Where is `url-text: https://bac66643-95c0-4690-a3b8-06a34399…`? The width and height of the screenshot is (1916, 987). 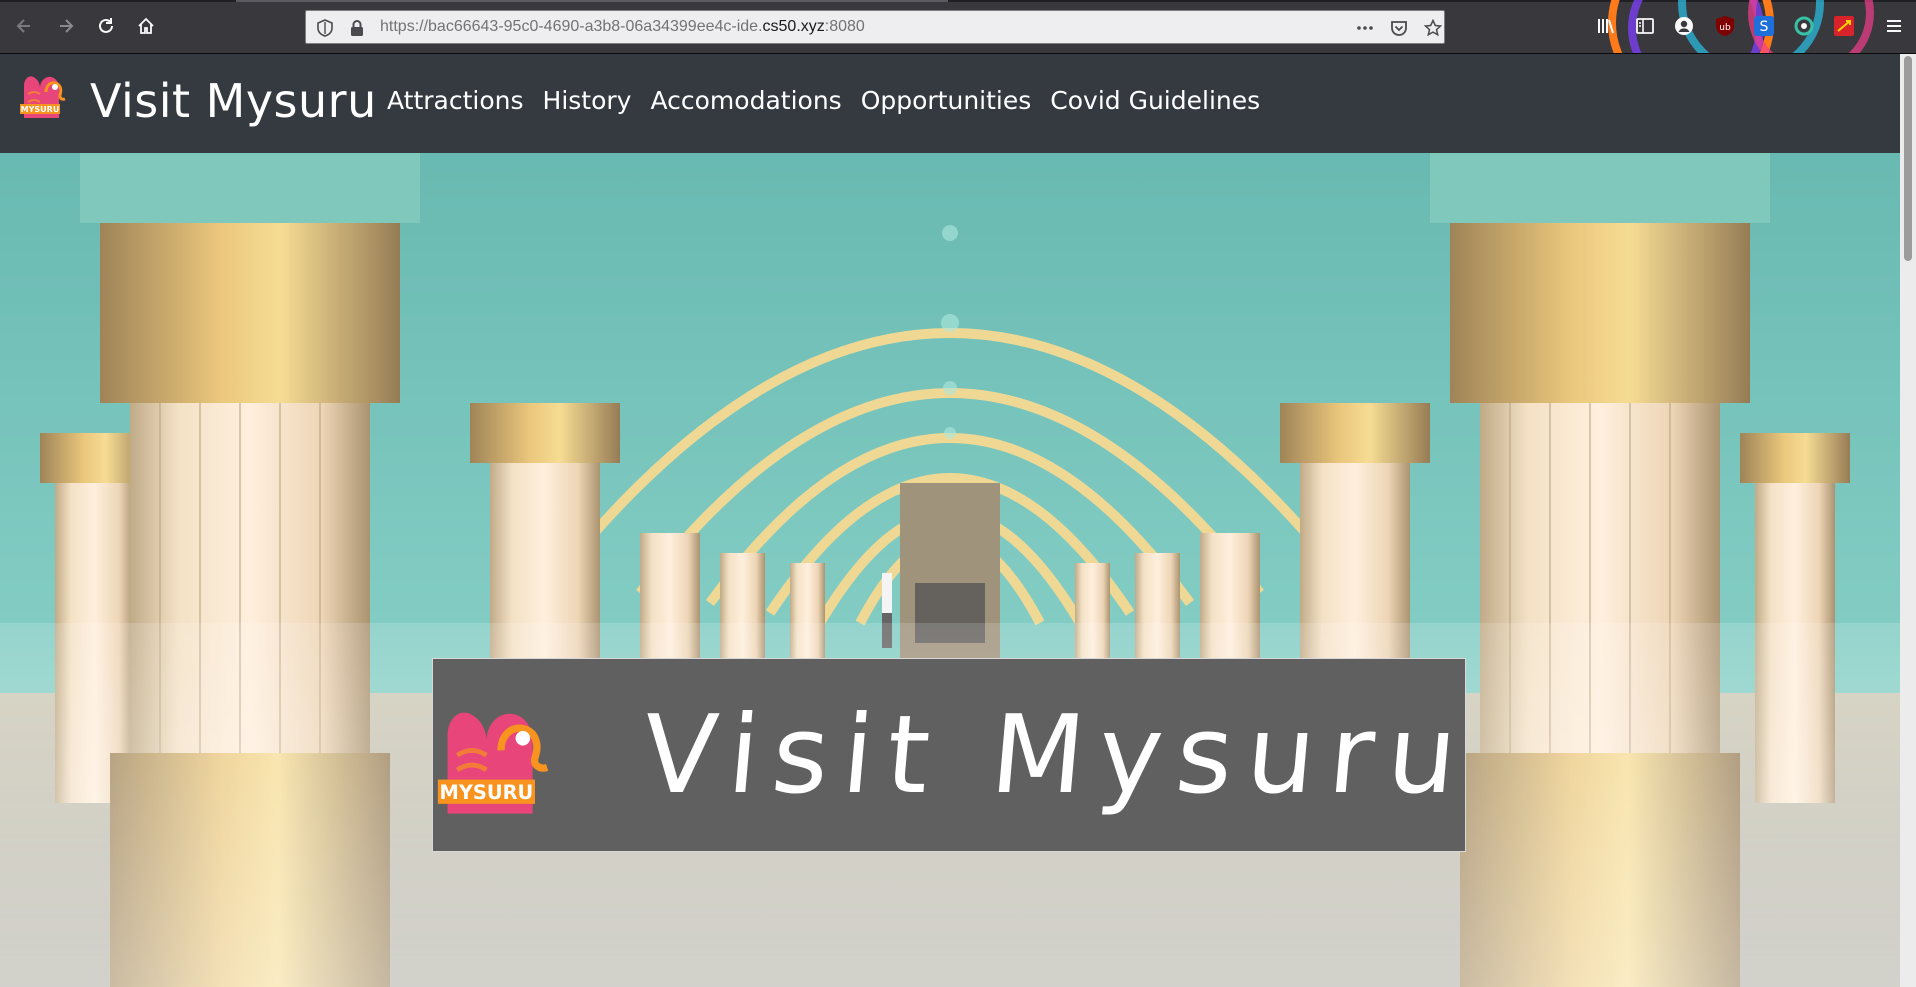
url-text: https://bac66643-95c0-4690-a3b8-06a34399… is located at coordinates (622, 27).